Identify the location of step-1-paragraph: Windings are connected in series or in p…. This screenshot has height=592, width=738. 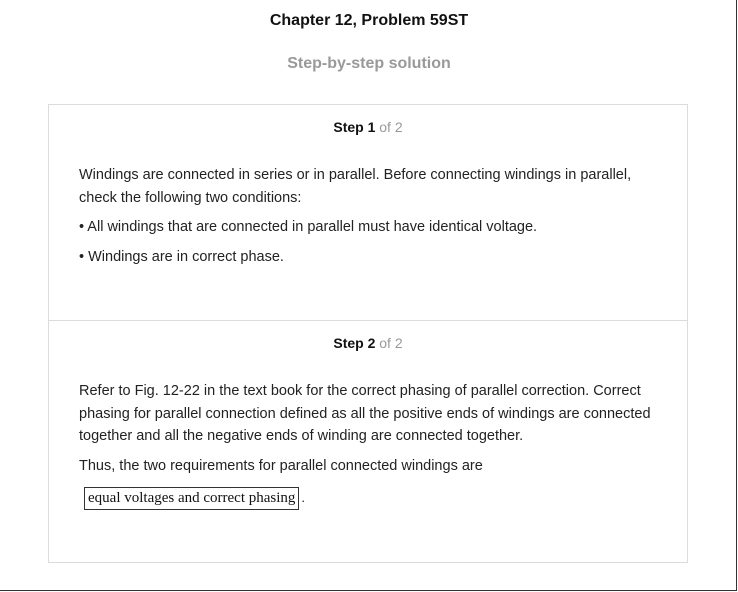
(355, 186).